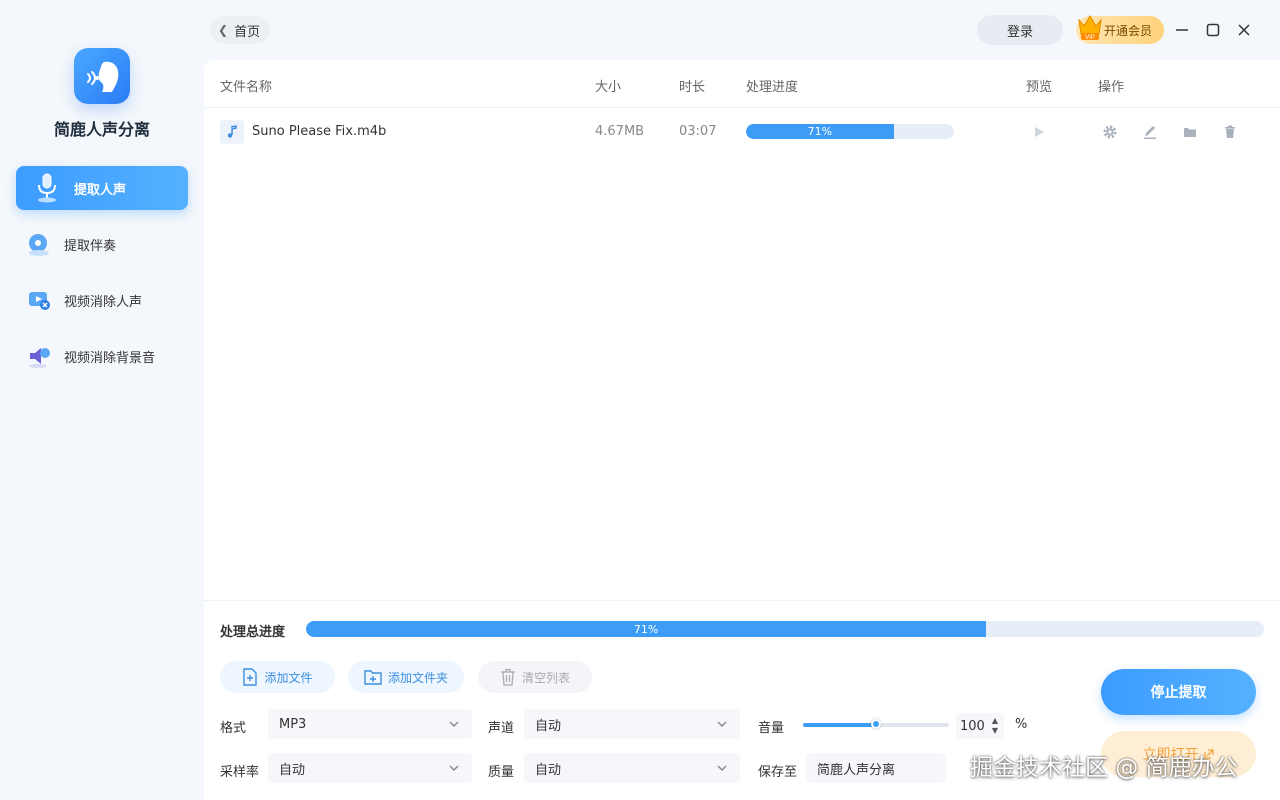  I want to click on vip-button: VIP 开通会员, so click(1120, 29).